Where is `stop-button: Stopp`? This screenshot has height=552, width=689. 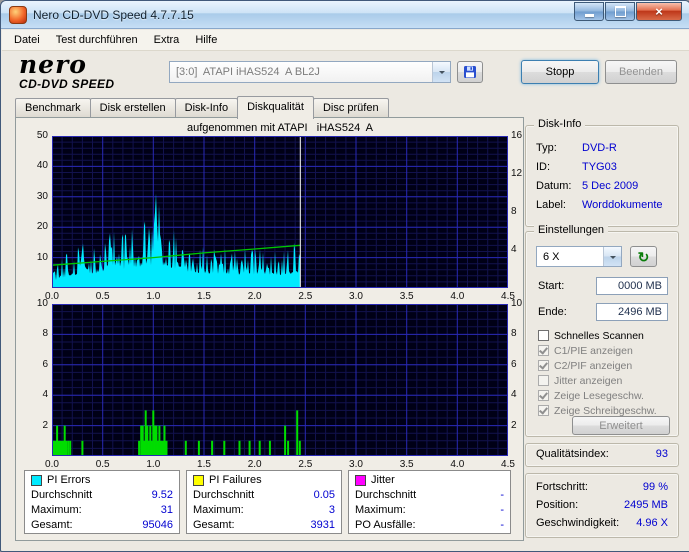 stop-button: Stopp is located at coordinates (560, 72).